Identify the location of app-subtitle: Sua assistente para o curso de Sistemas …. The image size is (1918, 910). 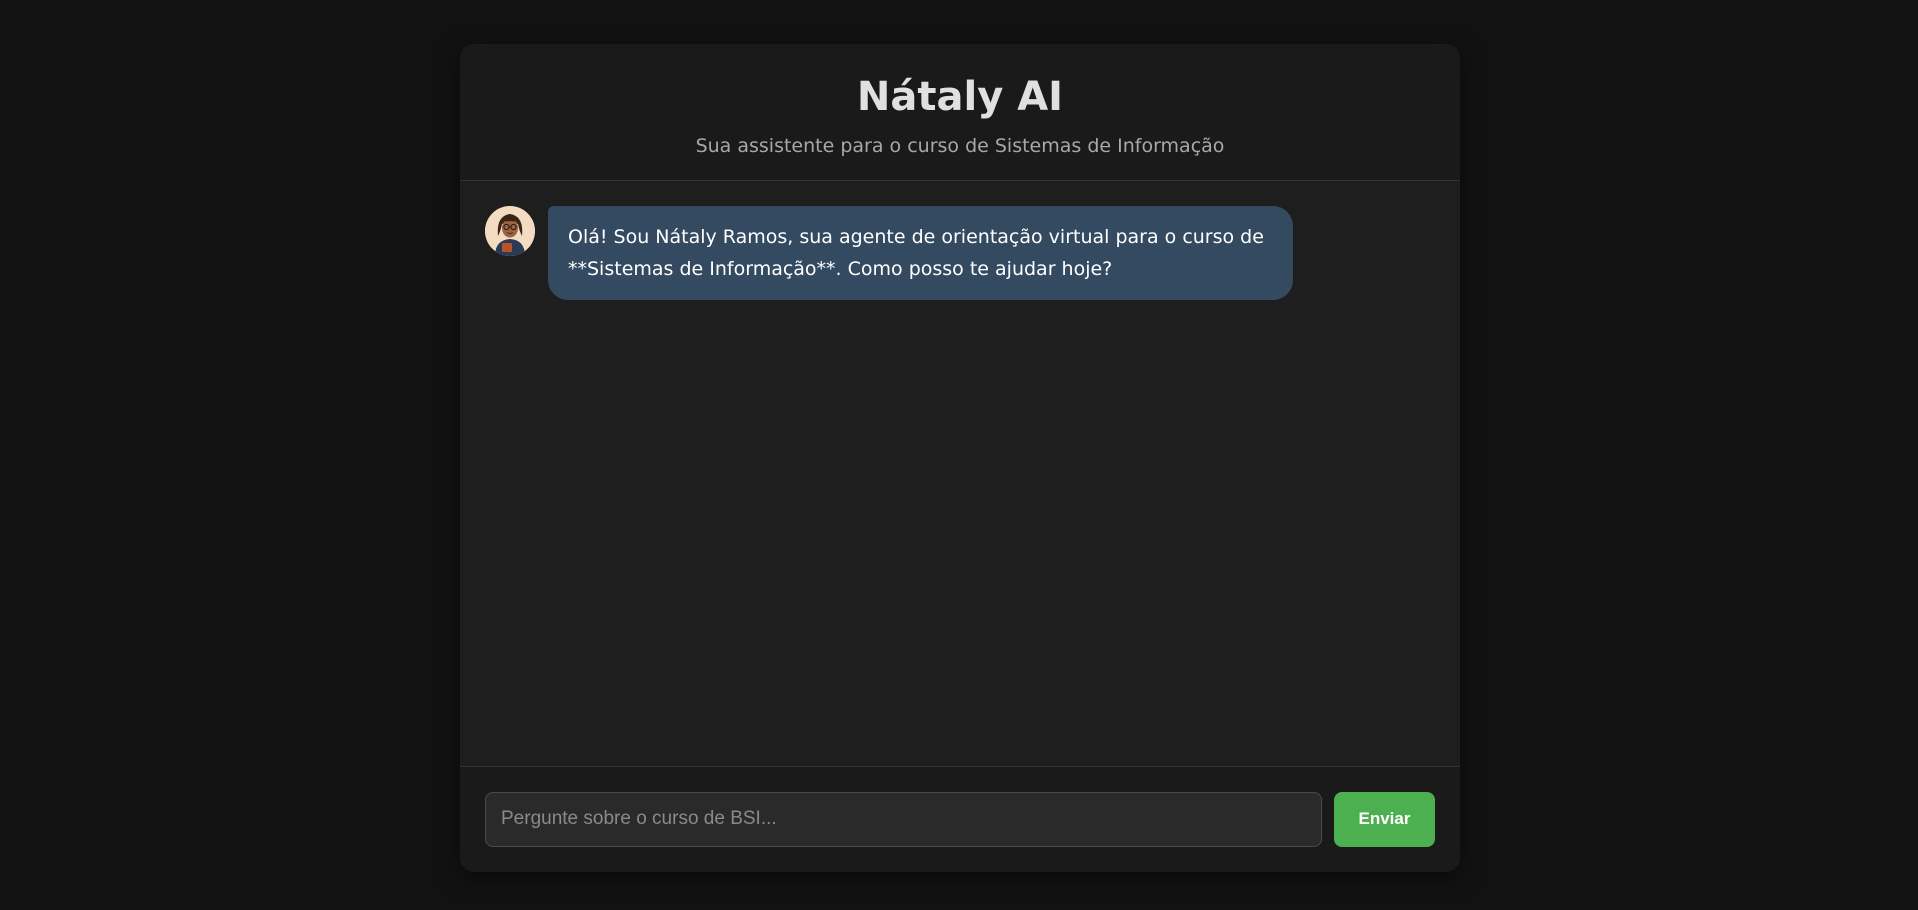
(960, 146).